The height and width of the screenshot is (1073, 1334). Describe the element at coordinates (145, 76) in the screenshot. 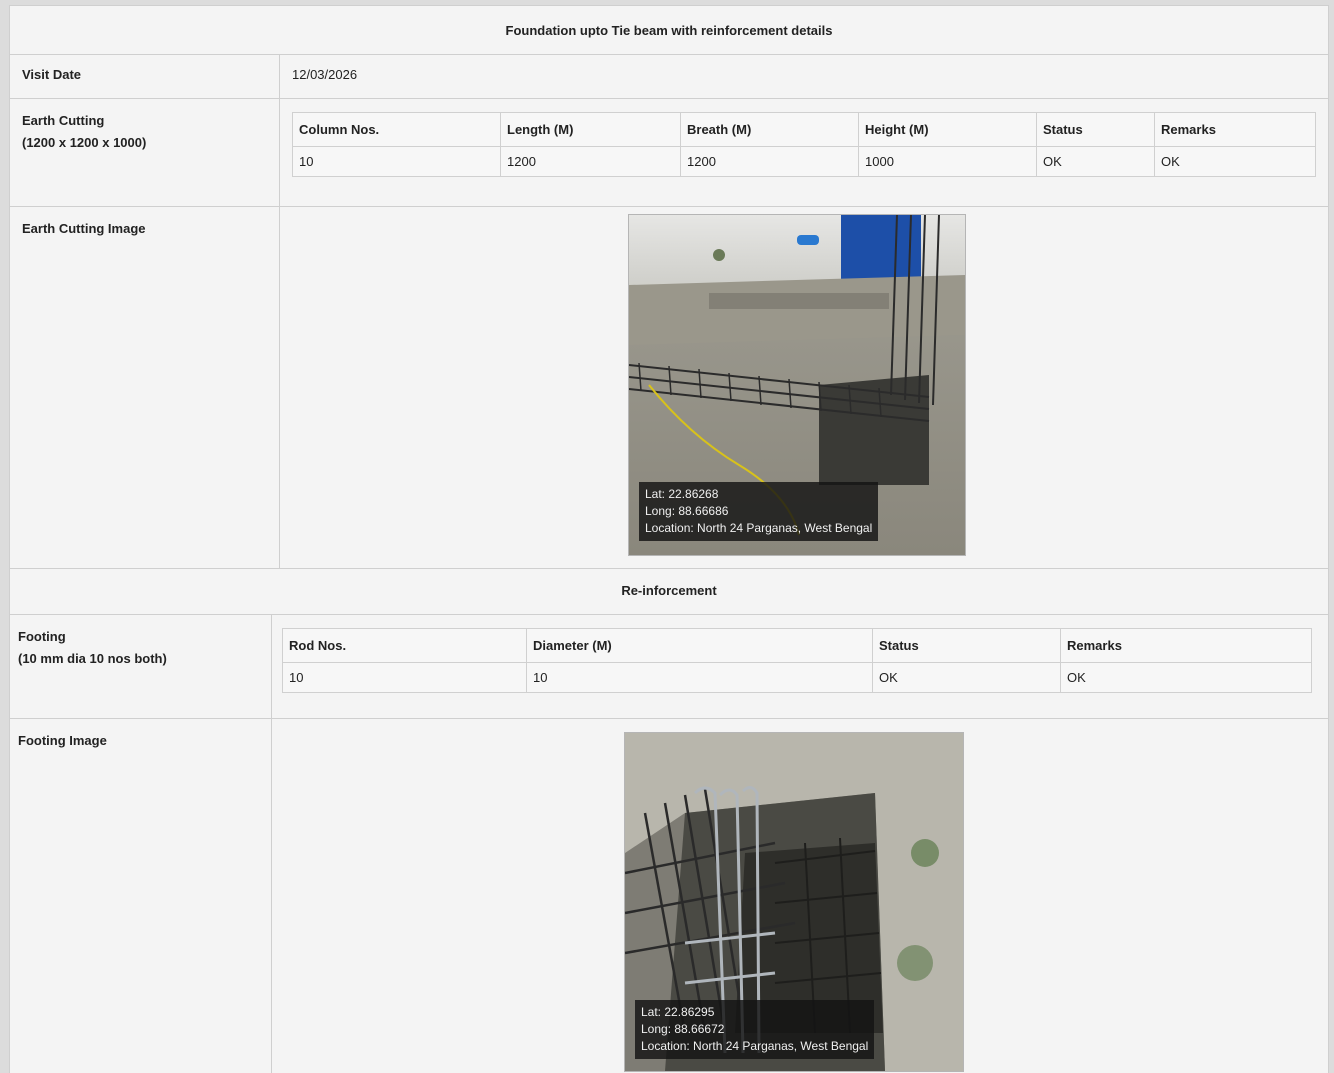

I see `visit-date-label: Visit Date` at that location.